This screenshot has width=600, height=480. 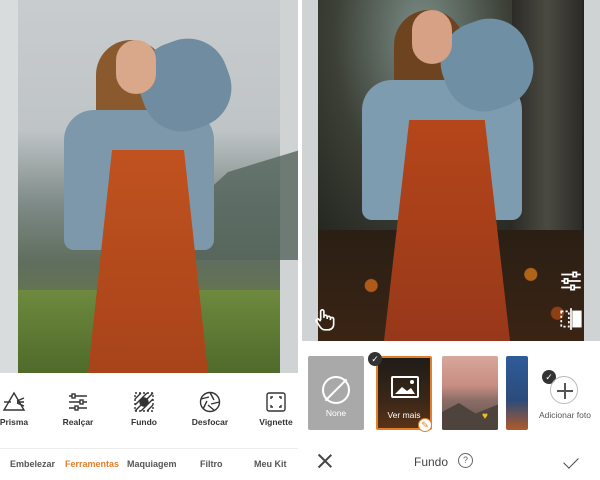 I want to click on tools-toolbar: Prisma Realçar Fundo Desfocar Vignette, so click(x=149, y=408).